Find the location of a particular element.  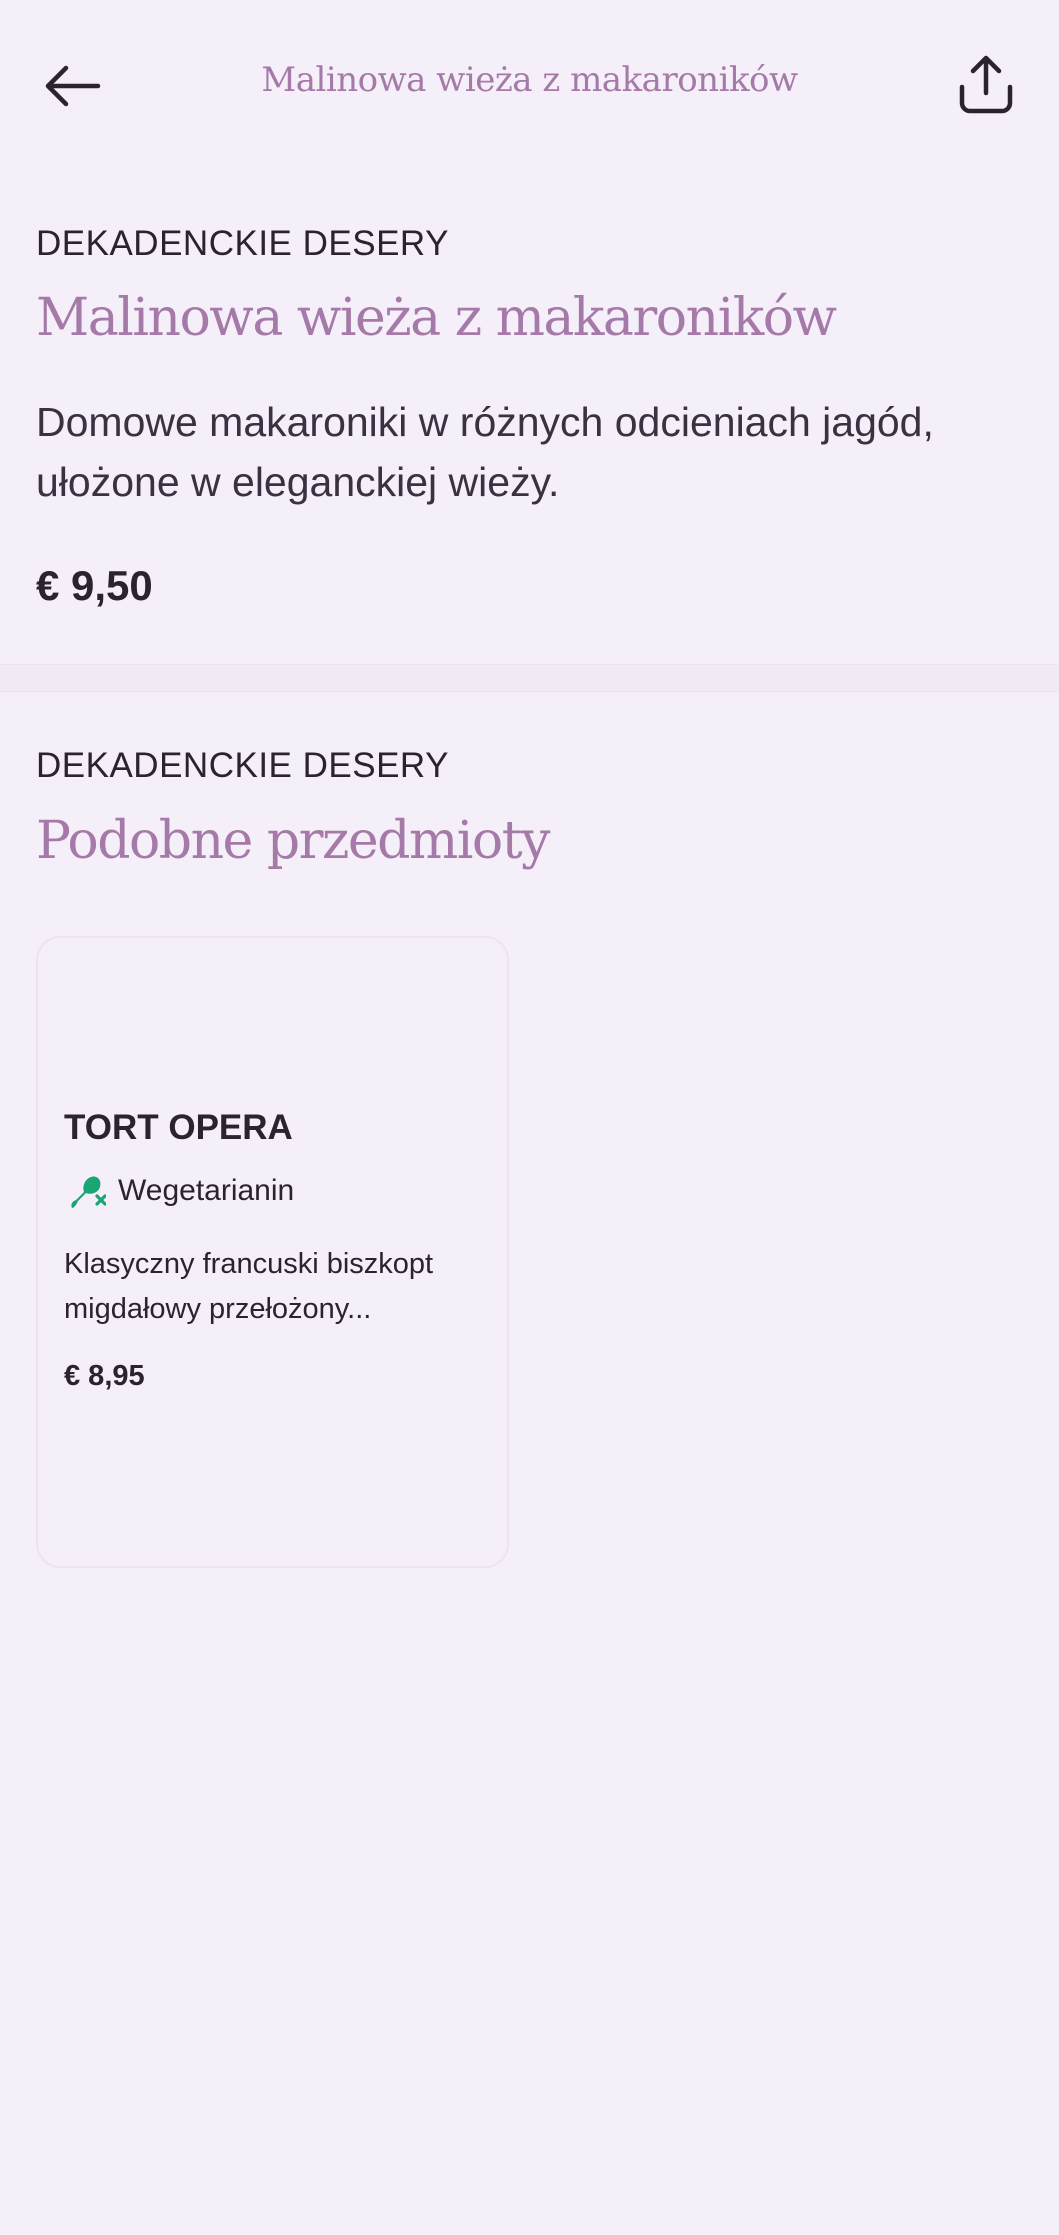

product-name: Malinowa wieża z makaroników is located at coordinates (436, 318).